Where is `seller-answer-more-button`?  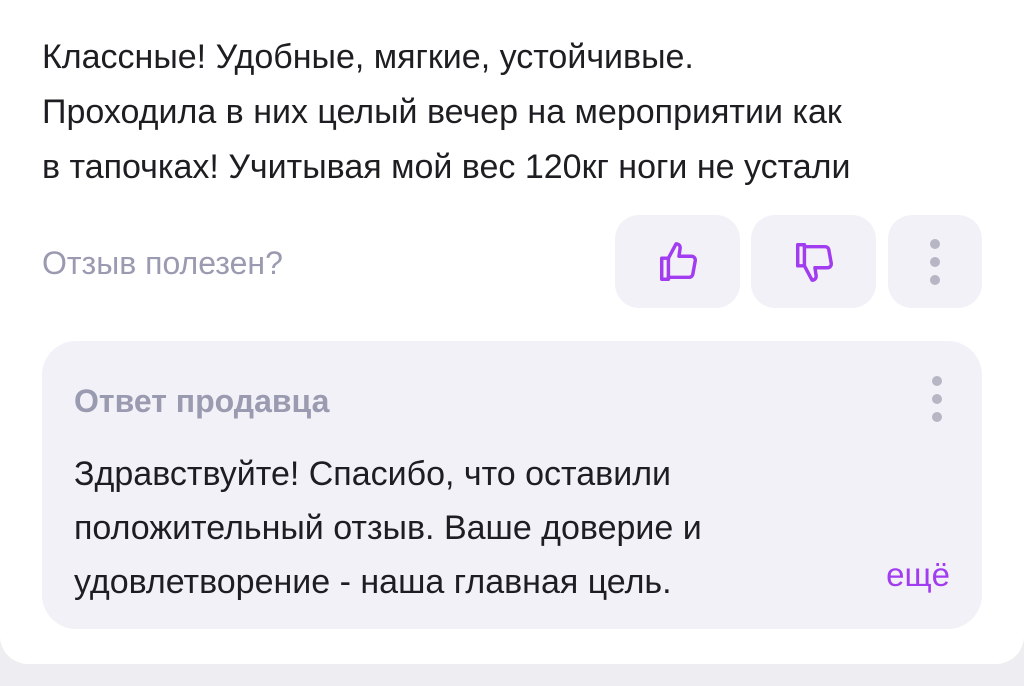
seller-answer-more-button is located at coordinates (937, 399).